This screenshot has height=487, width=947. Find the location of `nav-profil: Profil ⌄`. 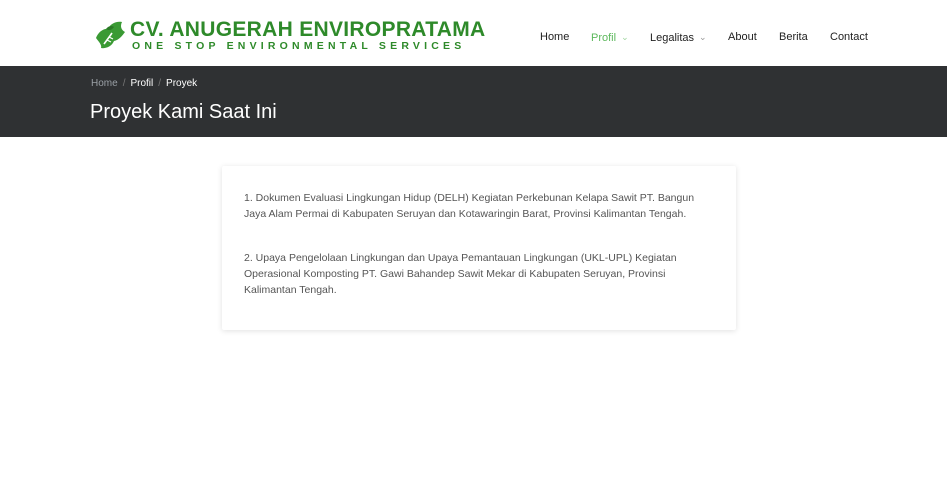

nav-profil: Profil ⌄ is located at coordinates (610, 37).